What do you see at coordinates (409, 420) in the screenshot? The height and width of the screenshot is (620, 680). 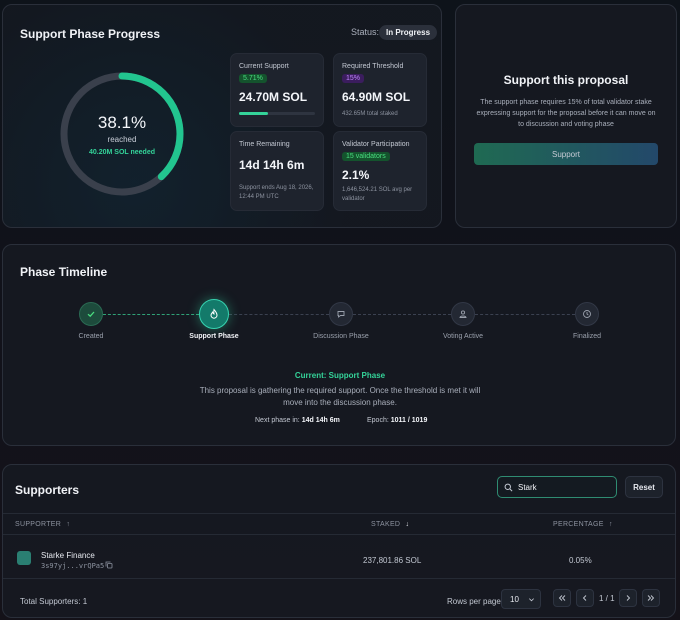 I see `epoch-value: 1011 / 1019` at bounding box center [409, 420].